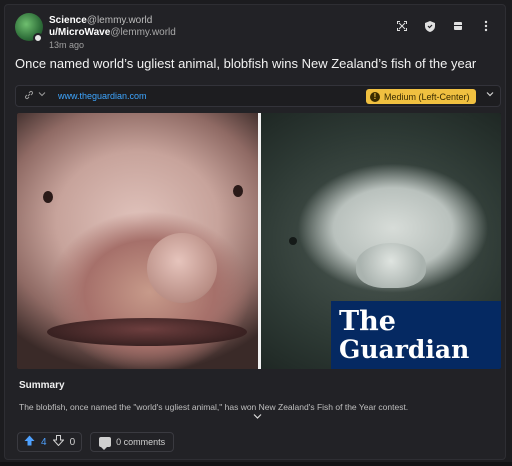 The image size is (512, 466). I want to click on post-time: 13m ago, so click(67, 45).